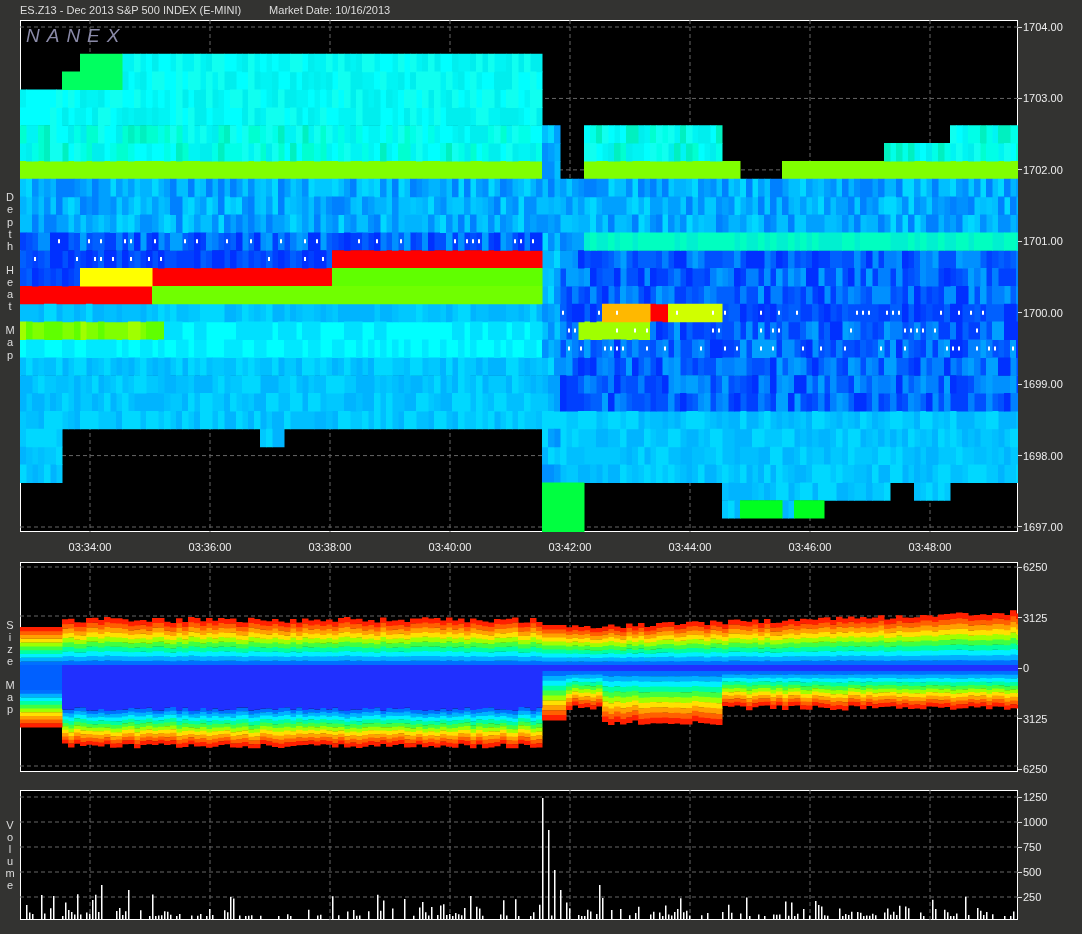 The height and width of the screenshot is (934, 1082). I want to click on axis-label: 0, so click(1026, 668).